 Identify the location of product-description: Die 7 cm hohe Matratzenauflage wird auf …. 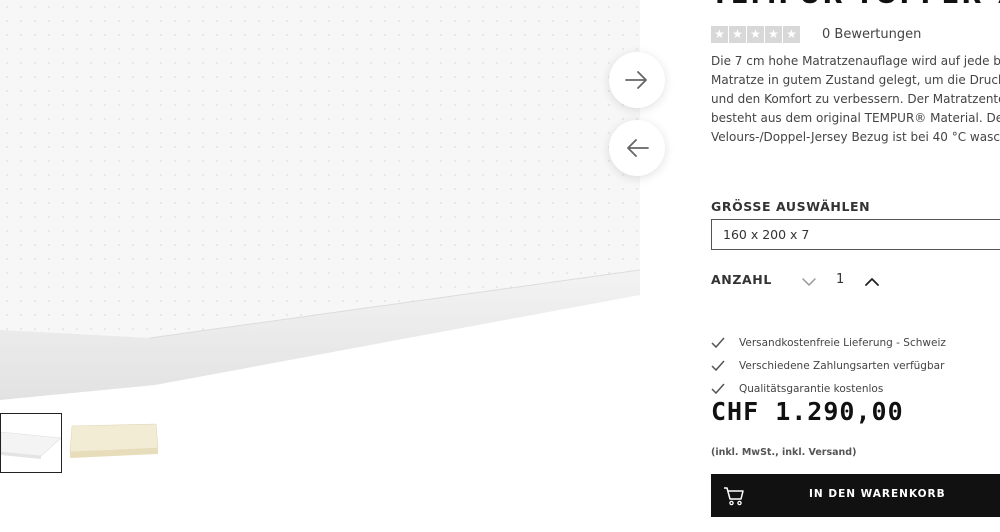
(855, 99).